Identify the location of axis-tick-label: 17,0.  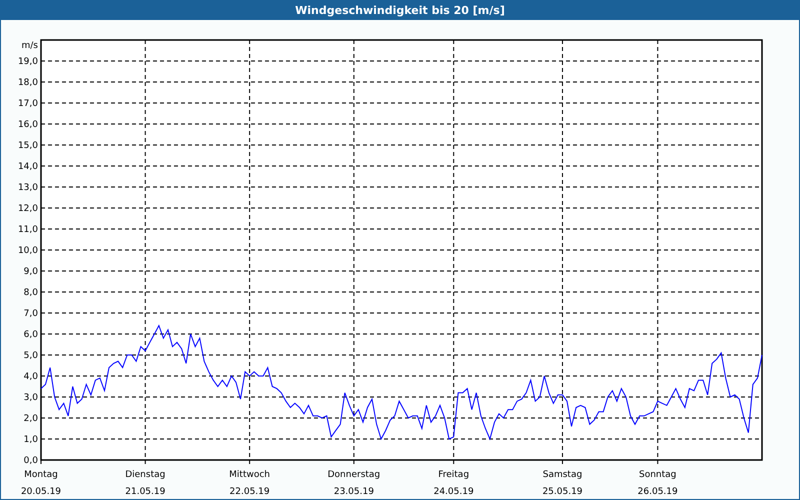
(28, 104).